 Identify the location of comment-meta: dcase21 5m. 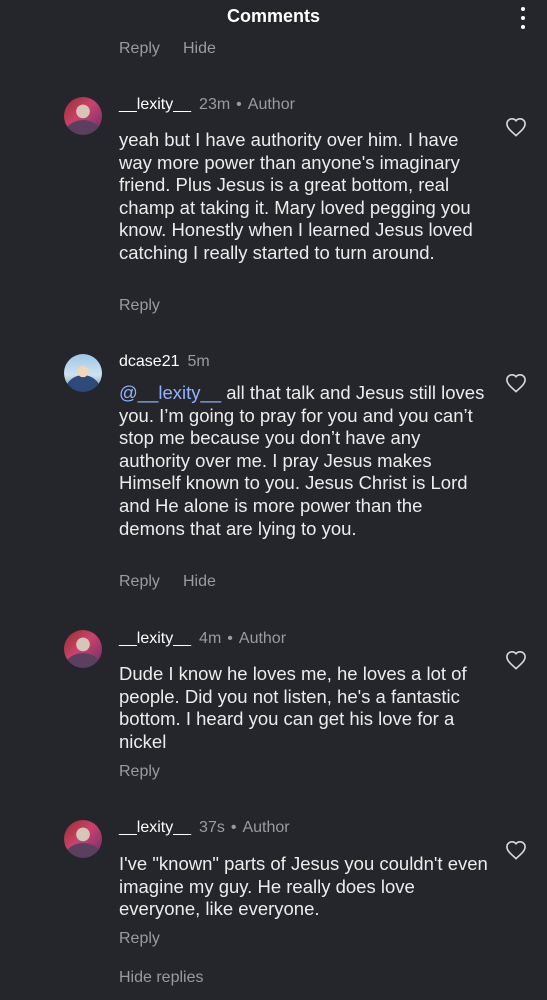
(164, 362).